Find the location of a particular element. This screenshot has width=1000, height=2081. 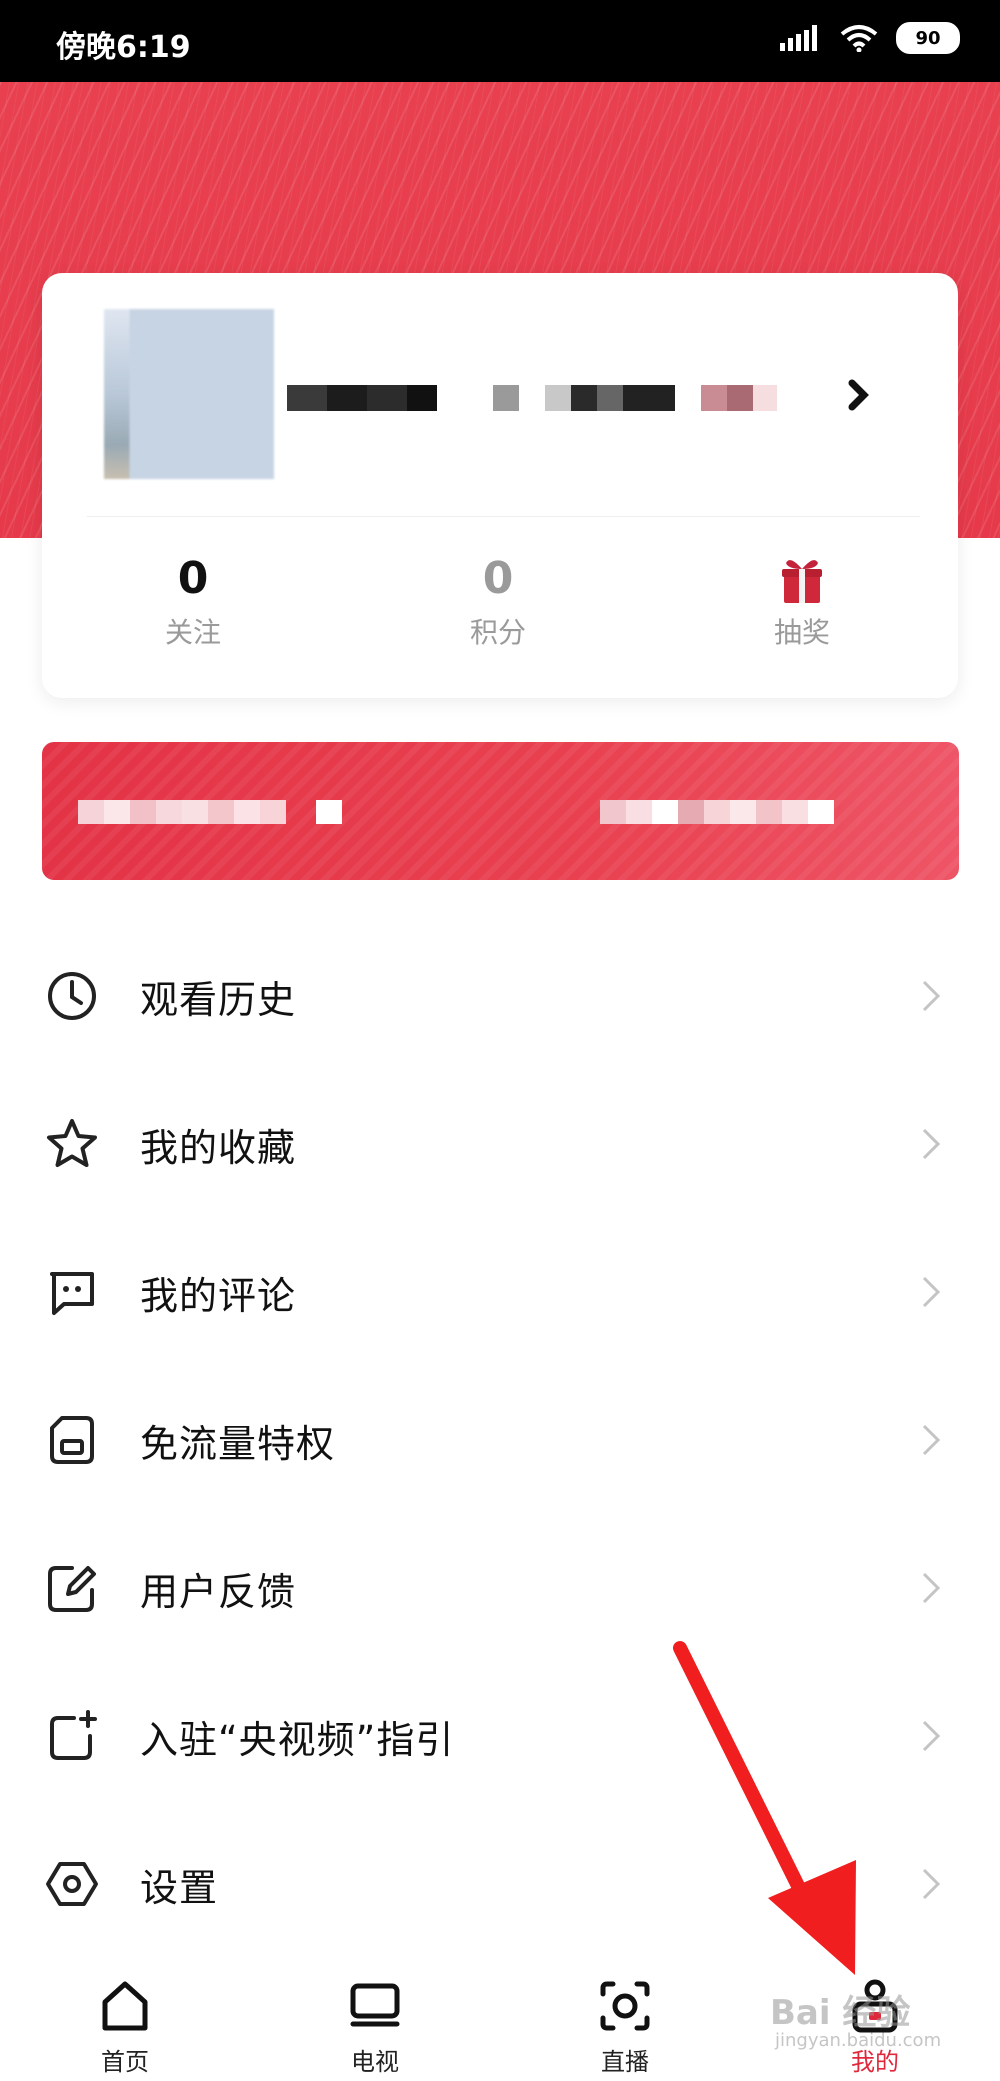

menu-label: 入驻“央视频”指引 is located at coordinates (297, 1739).